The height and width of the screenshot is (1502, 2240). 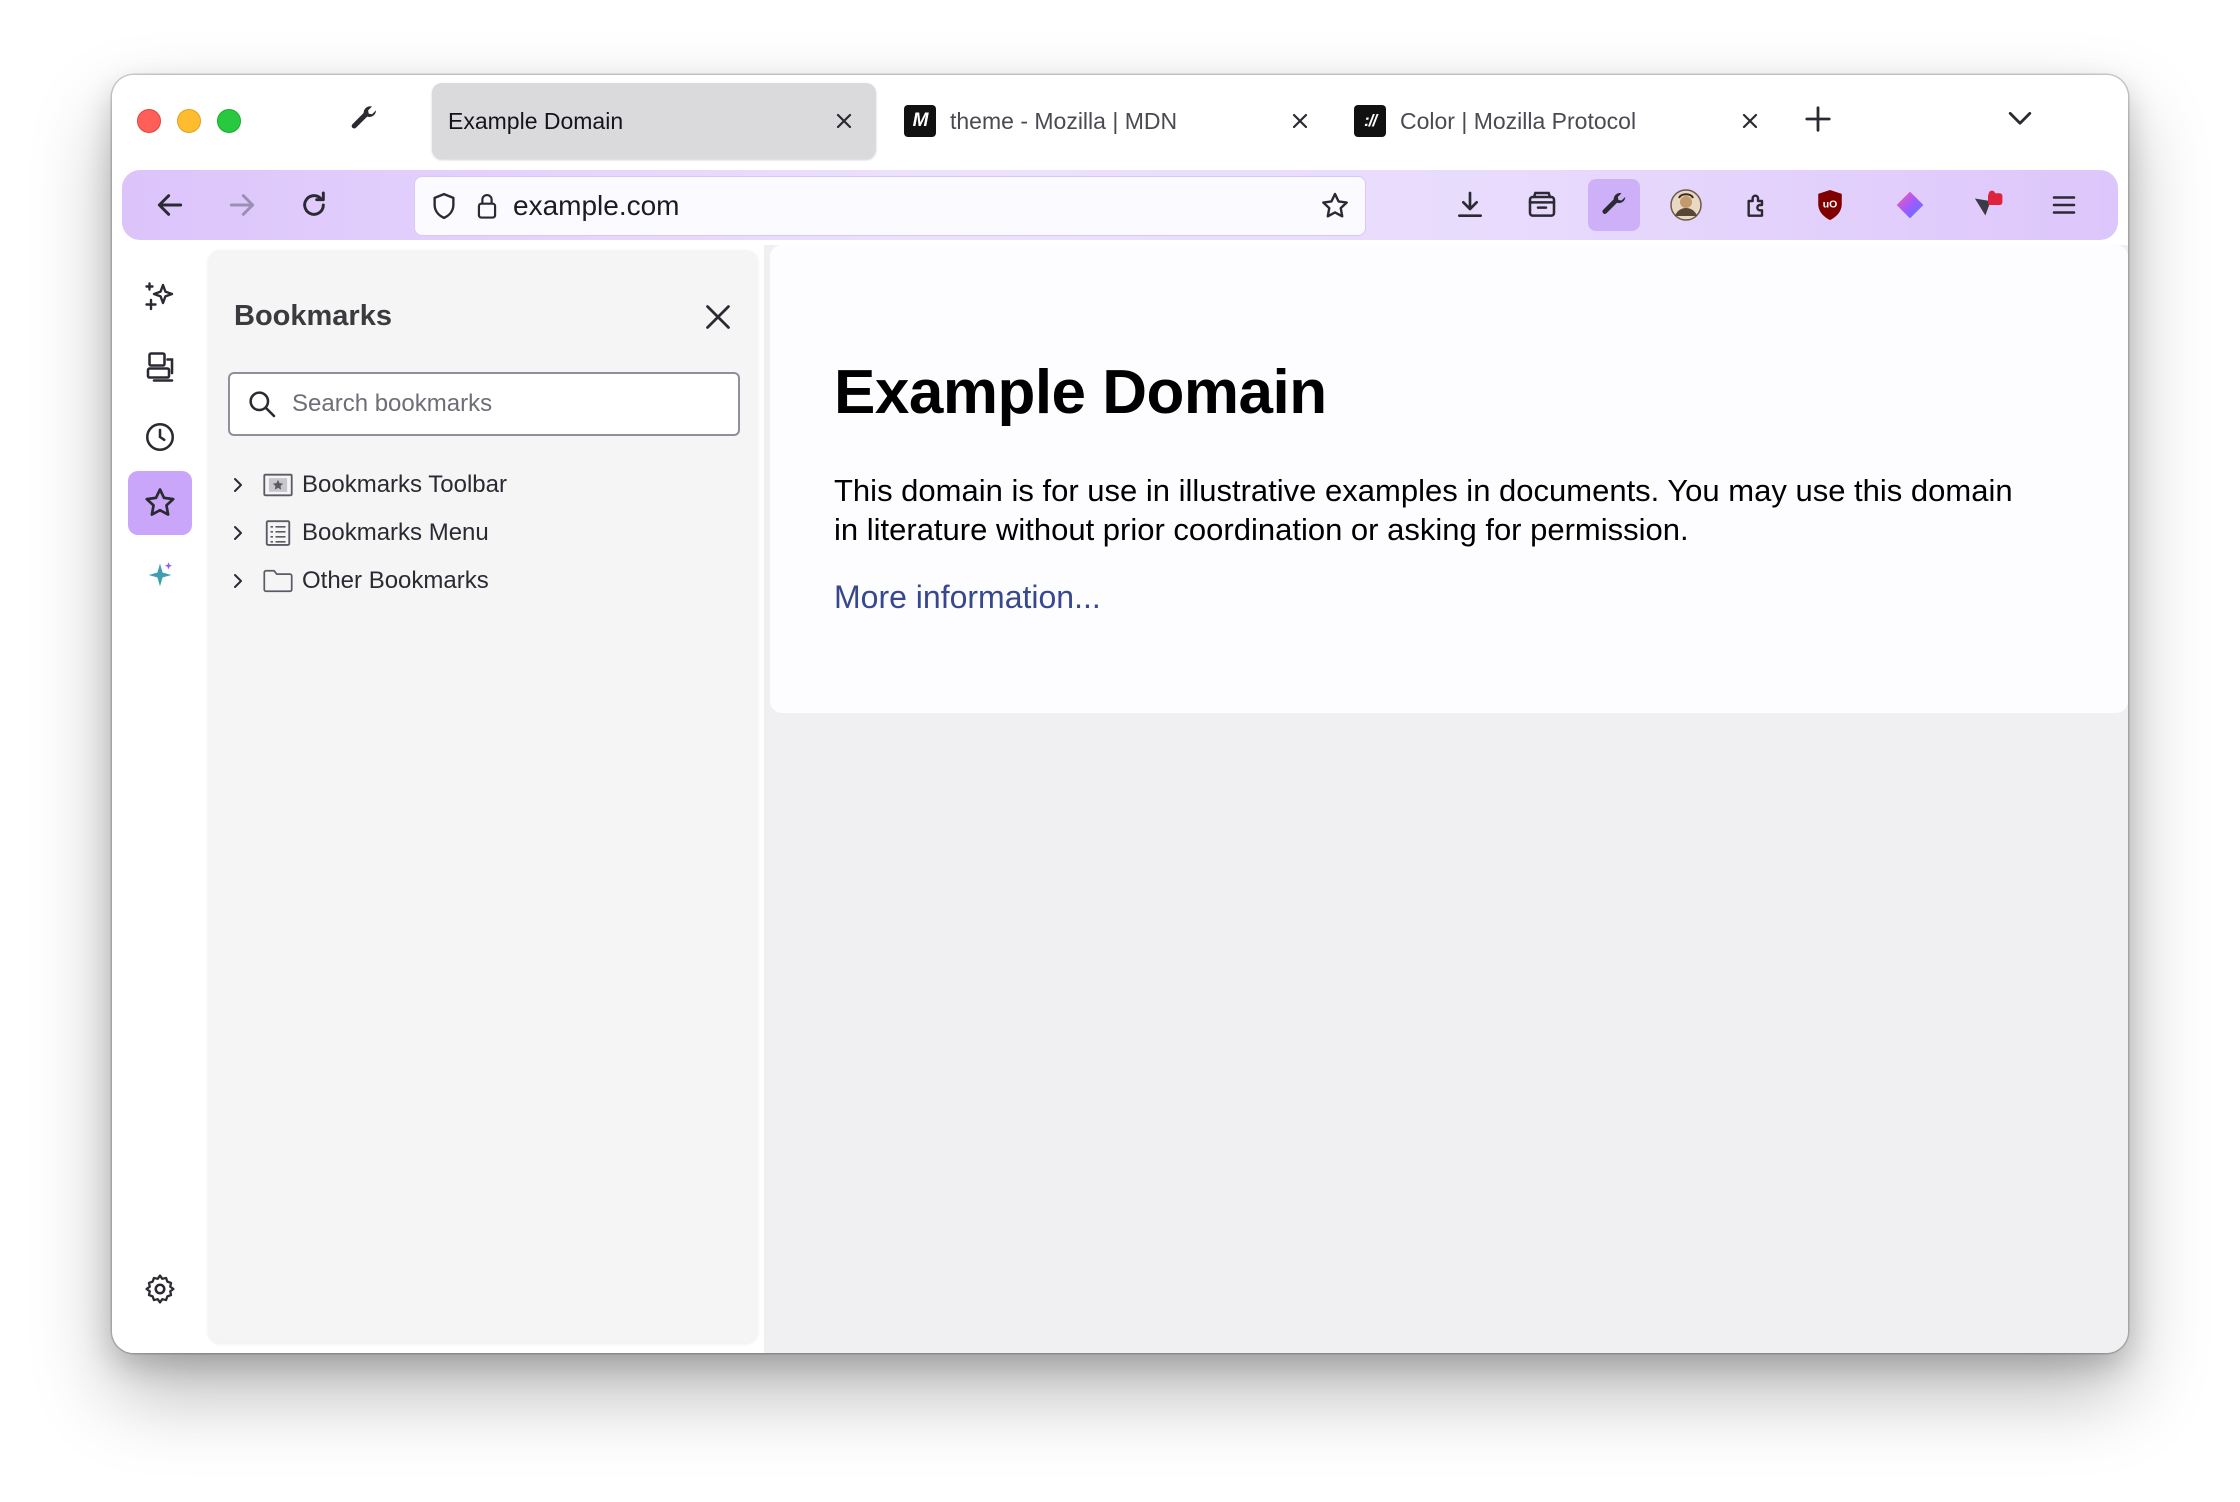 What do you see at coordinates (404, 484) in the screenshot?
I see `bookmark-folder-label: Bookmarks Toolbar` at bounding box center [404, 484].